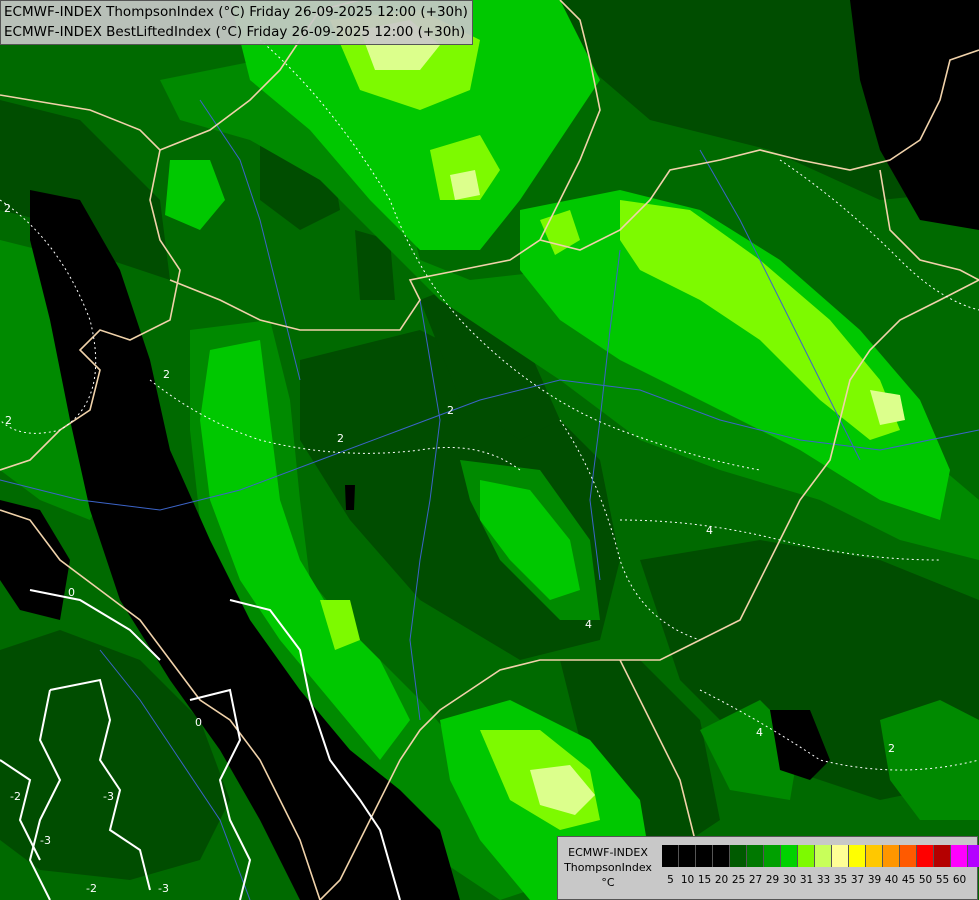  Describe the element at coordinates (687, 880) in the screenshot. I see `legend-tick-label: 10` at that location.